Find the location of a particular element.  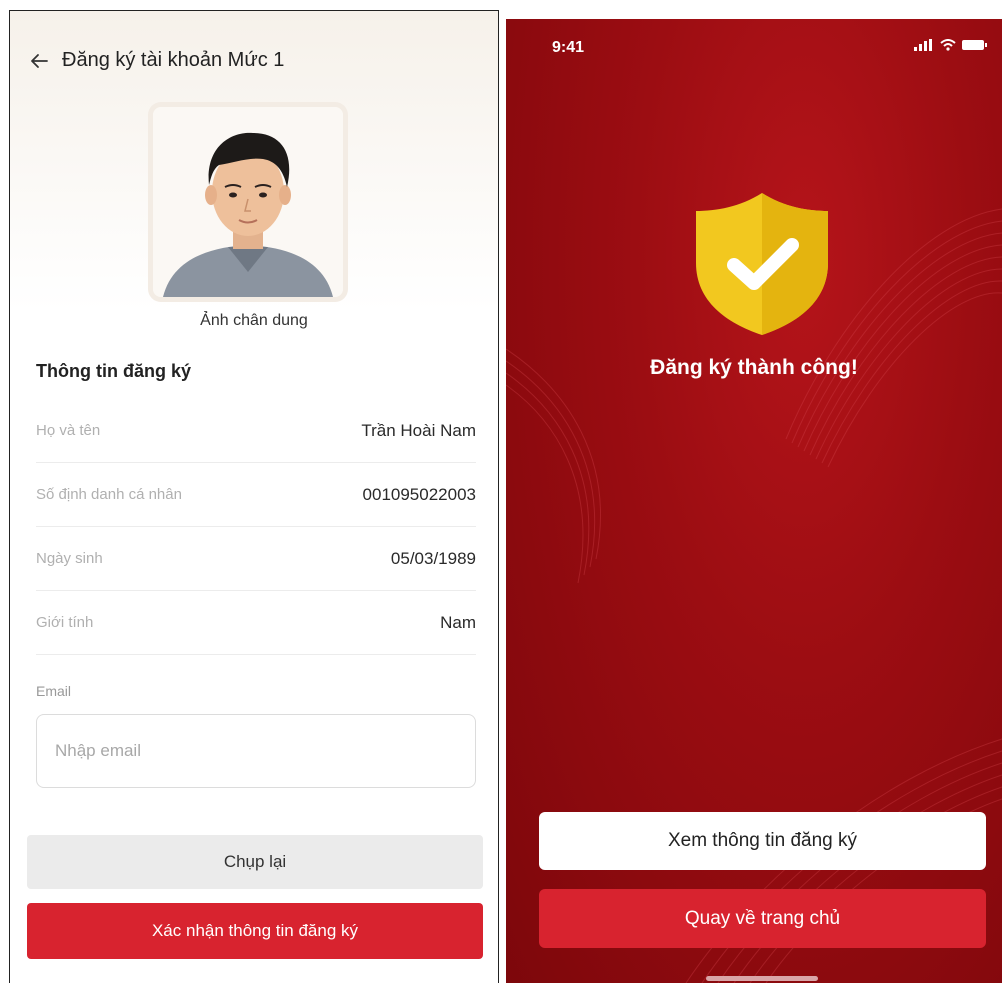

info-row-id-number: Số định danh cá nhân 001095022003 is located at coordinates (256, 495).